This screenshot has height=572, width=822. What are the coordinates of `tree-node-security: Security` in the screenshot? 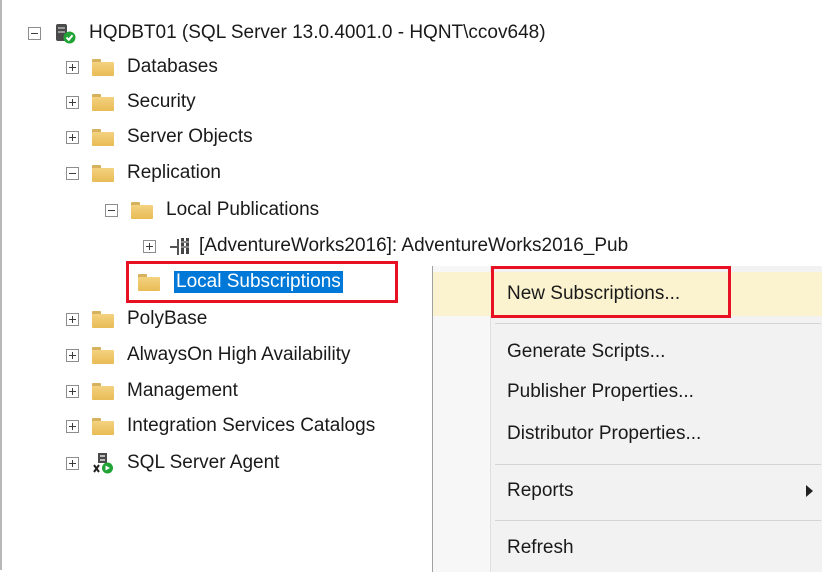 It's located at (132, 102).